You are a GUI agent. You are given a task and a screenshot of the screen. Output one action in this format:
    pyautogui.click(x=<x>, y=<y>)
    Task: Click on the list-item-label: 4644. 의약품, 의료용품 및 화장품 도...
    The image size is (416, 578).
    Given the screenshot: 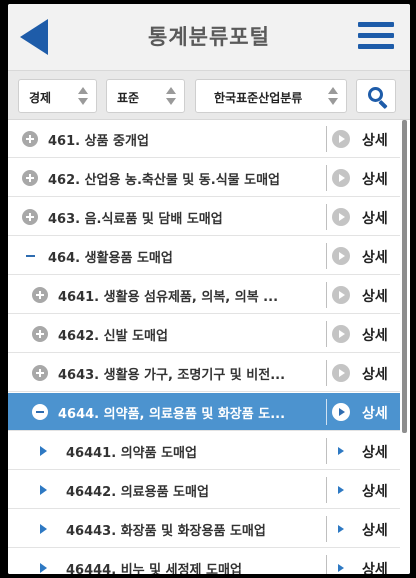 What is the action you would take?
    pyautogui.click(x=172, y=414)
    